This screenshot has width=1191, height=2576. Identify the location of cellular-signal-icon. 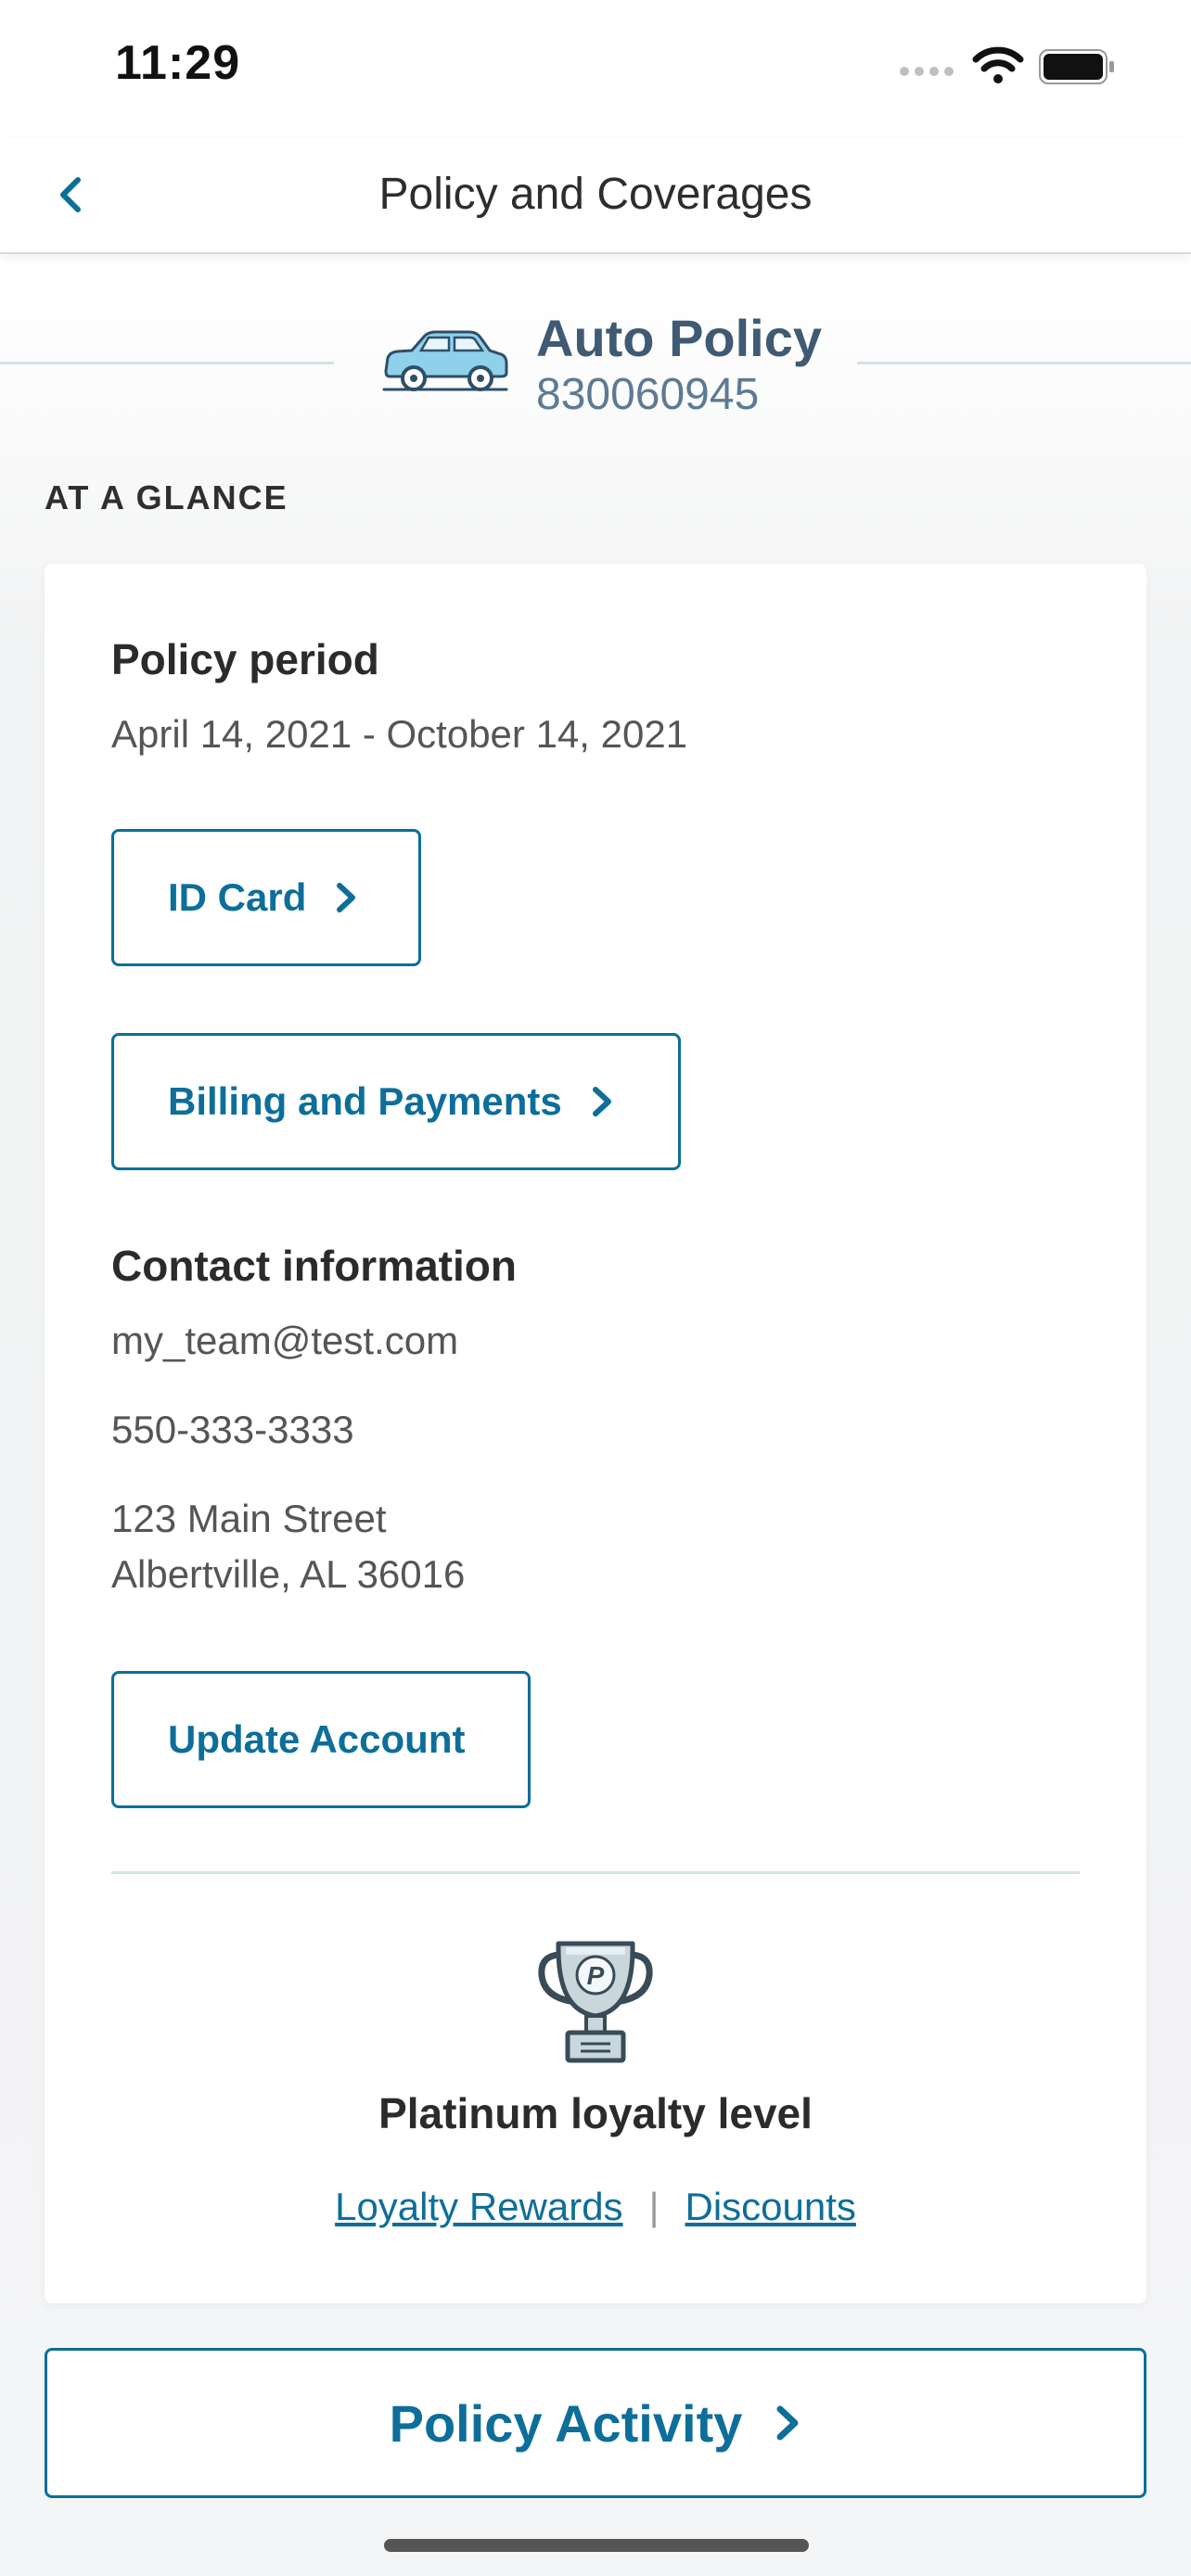
(927, 71).